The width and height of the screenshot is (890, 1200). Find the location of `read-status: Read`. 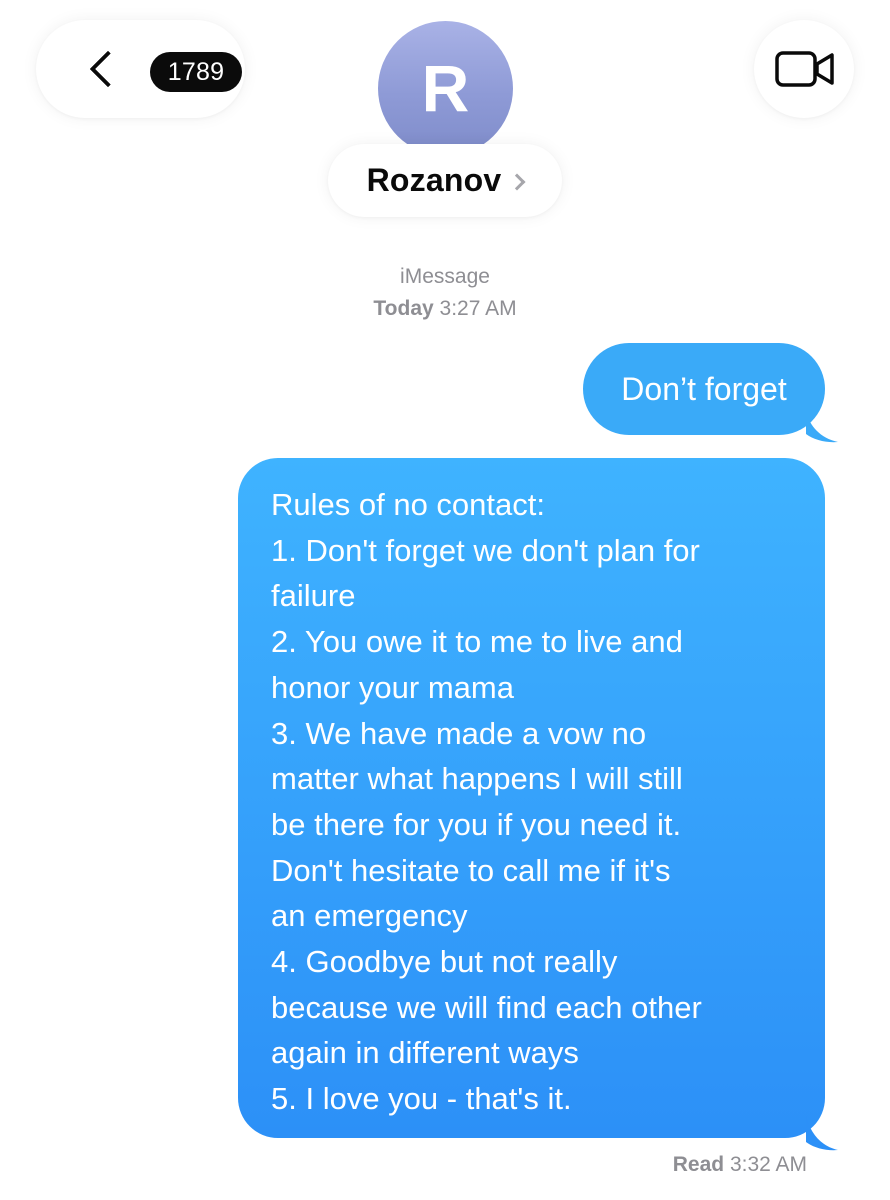

read-status: Read is located at coordinates (698, 1164).